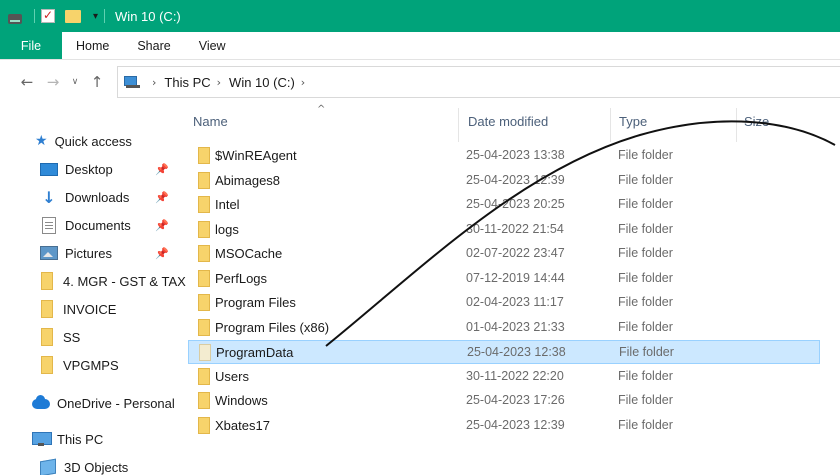  I want to click on table-row: MSOCache 02-07-2022 23:47 File folder, so click(504, 254).